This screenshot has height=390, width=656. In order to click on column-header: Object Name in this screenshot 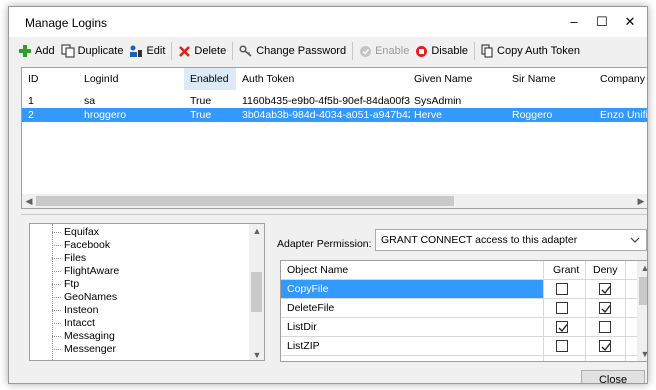, I will do `click(317, 270)`.